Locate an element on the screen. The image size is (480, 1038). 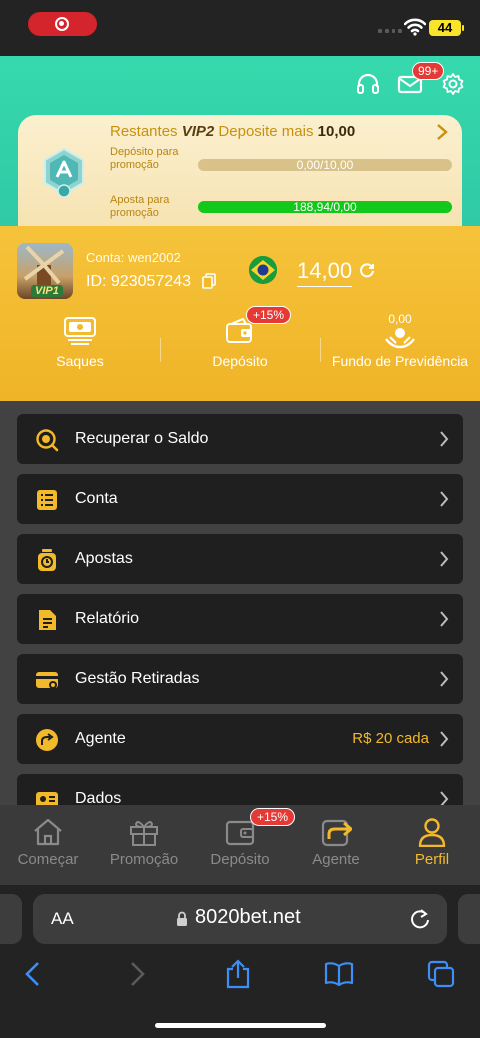
share-sheet-icon is located at coordinates (238, 974).